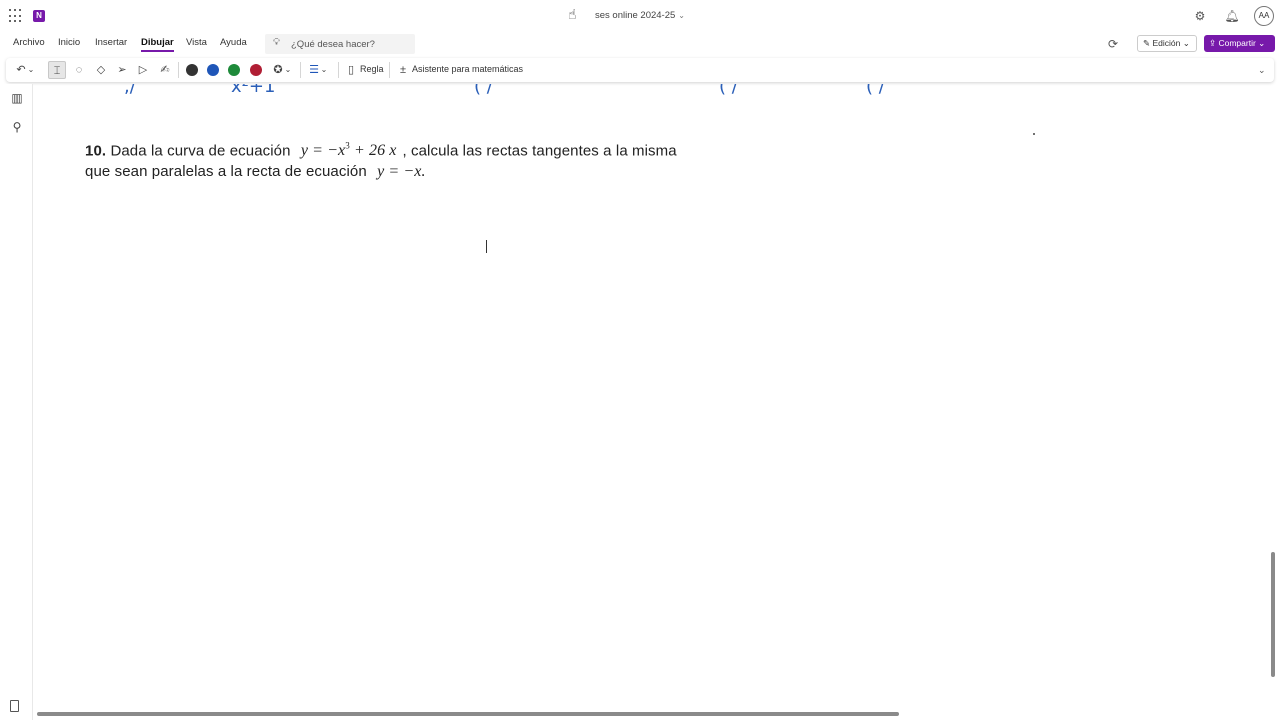  What do you see at coordinates (233, 42) in the screenshot?
I see `tab-ayuda: Ayuda` at bounding box center [233, 42].